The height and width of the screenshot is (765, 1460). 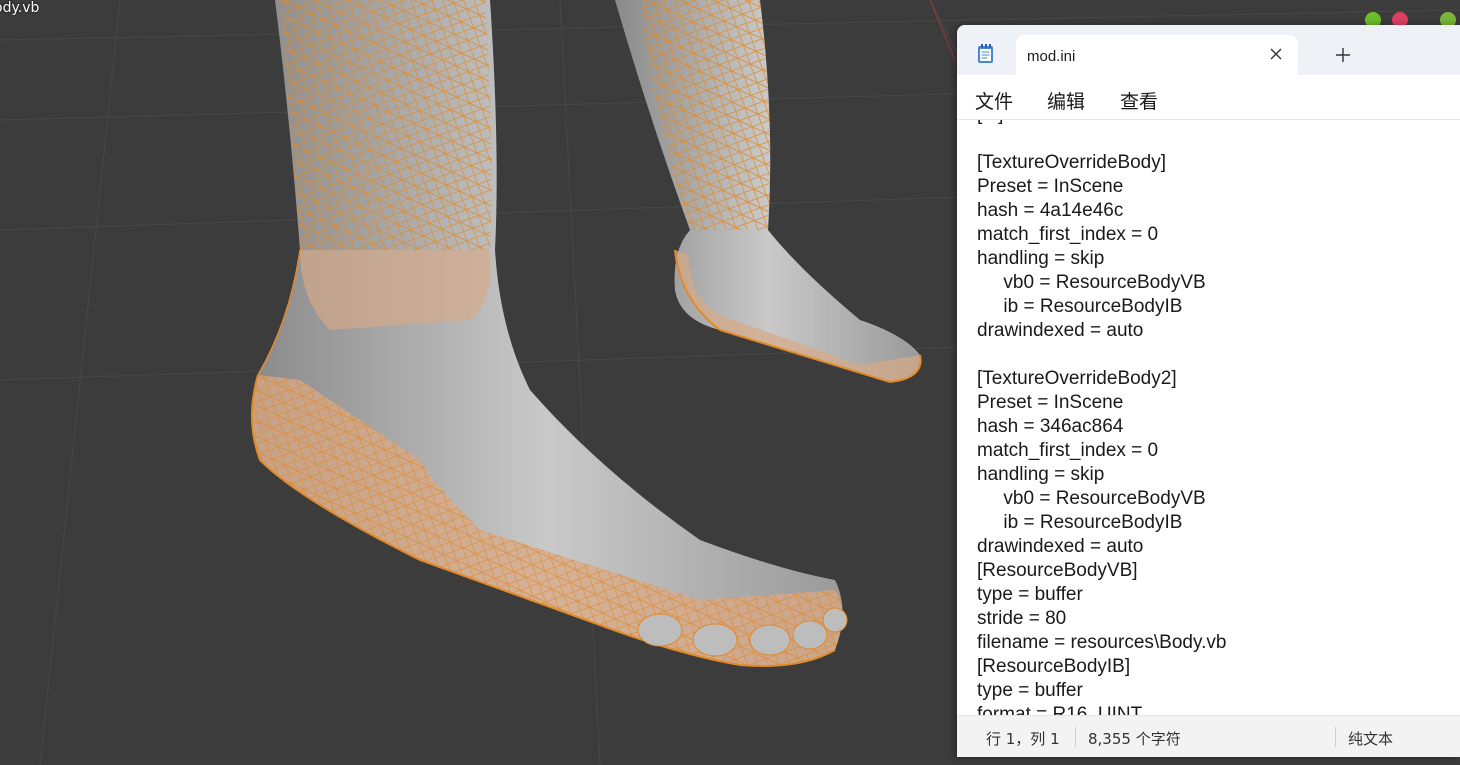 What do you see at coordinates (1057, 570) in the screenshot?
I see `code-line: [ResourceBodyVB]` at bounding box center [1057, 570].